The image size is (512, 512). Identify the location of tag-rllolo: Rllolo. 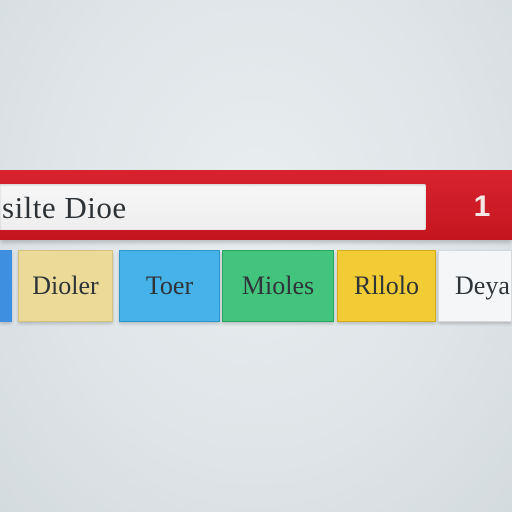
(386, 286).